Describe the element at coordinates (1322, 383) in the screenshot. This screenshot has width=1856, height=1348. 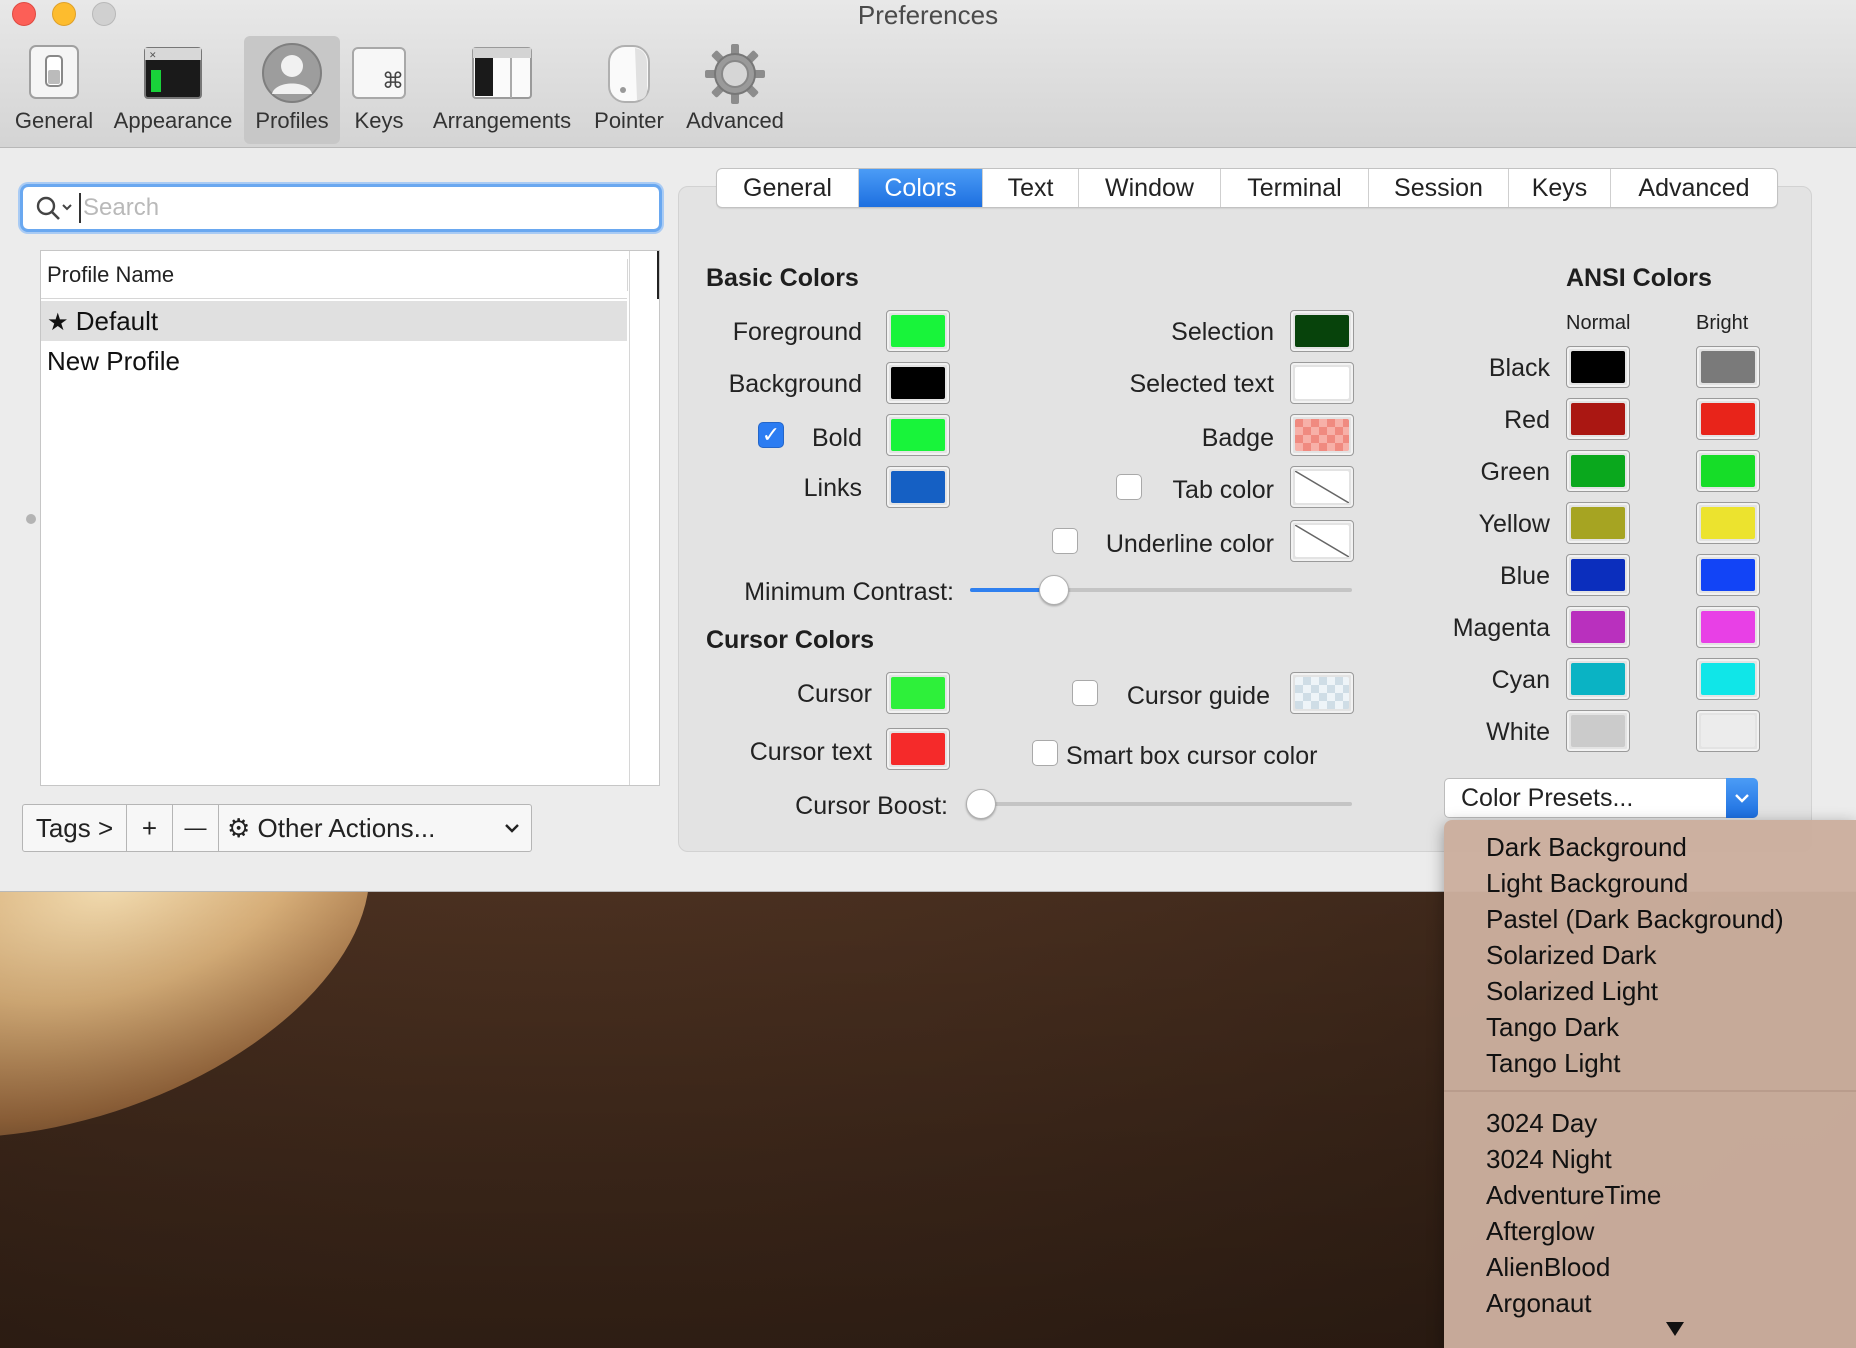
I see `selected-text-color-well` at that location.